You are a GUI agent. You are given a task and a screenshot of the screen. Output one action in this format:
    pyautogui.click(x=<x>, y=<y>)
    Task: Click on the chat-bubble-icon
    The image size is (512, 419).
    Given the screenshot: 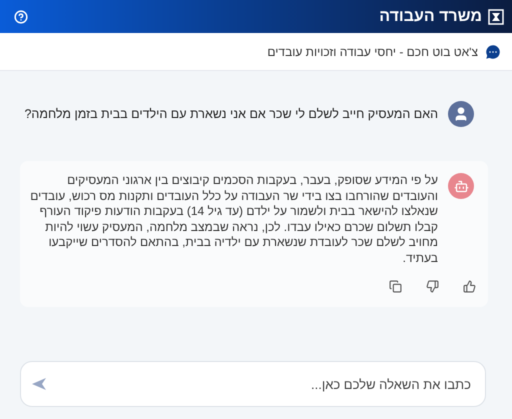 What is the action you would take?
    pyautogui.click(x=493, y=51)
    